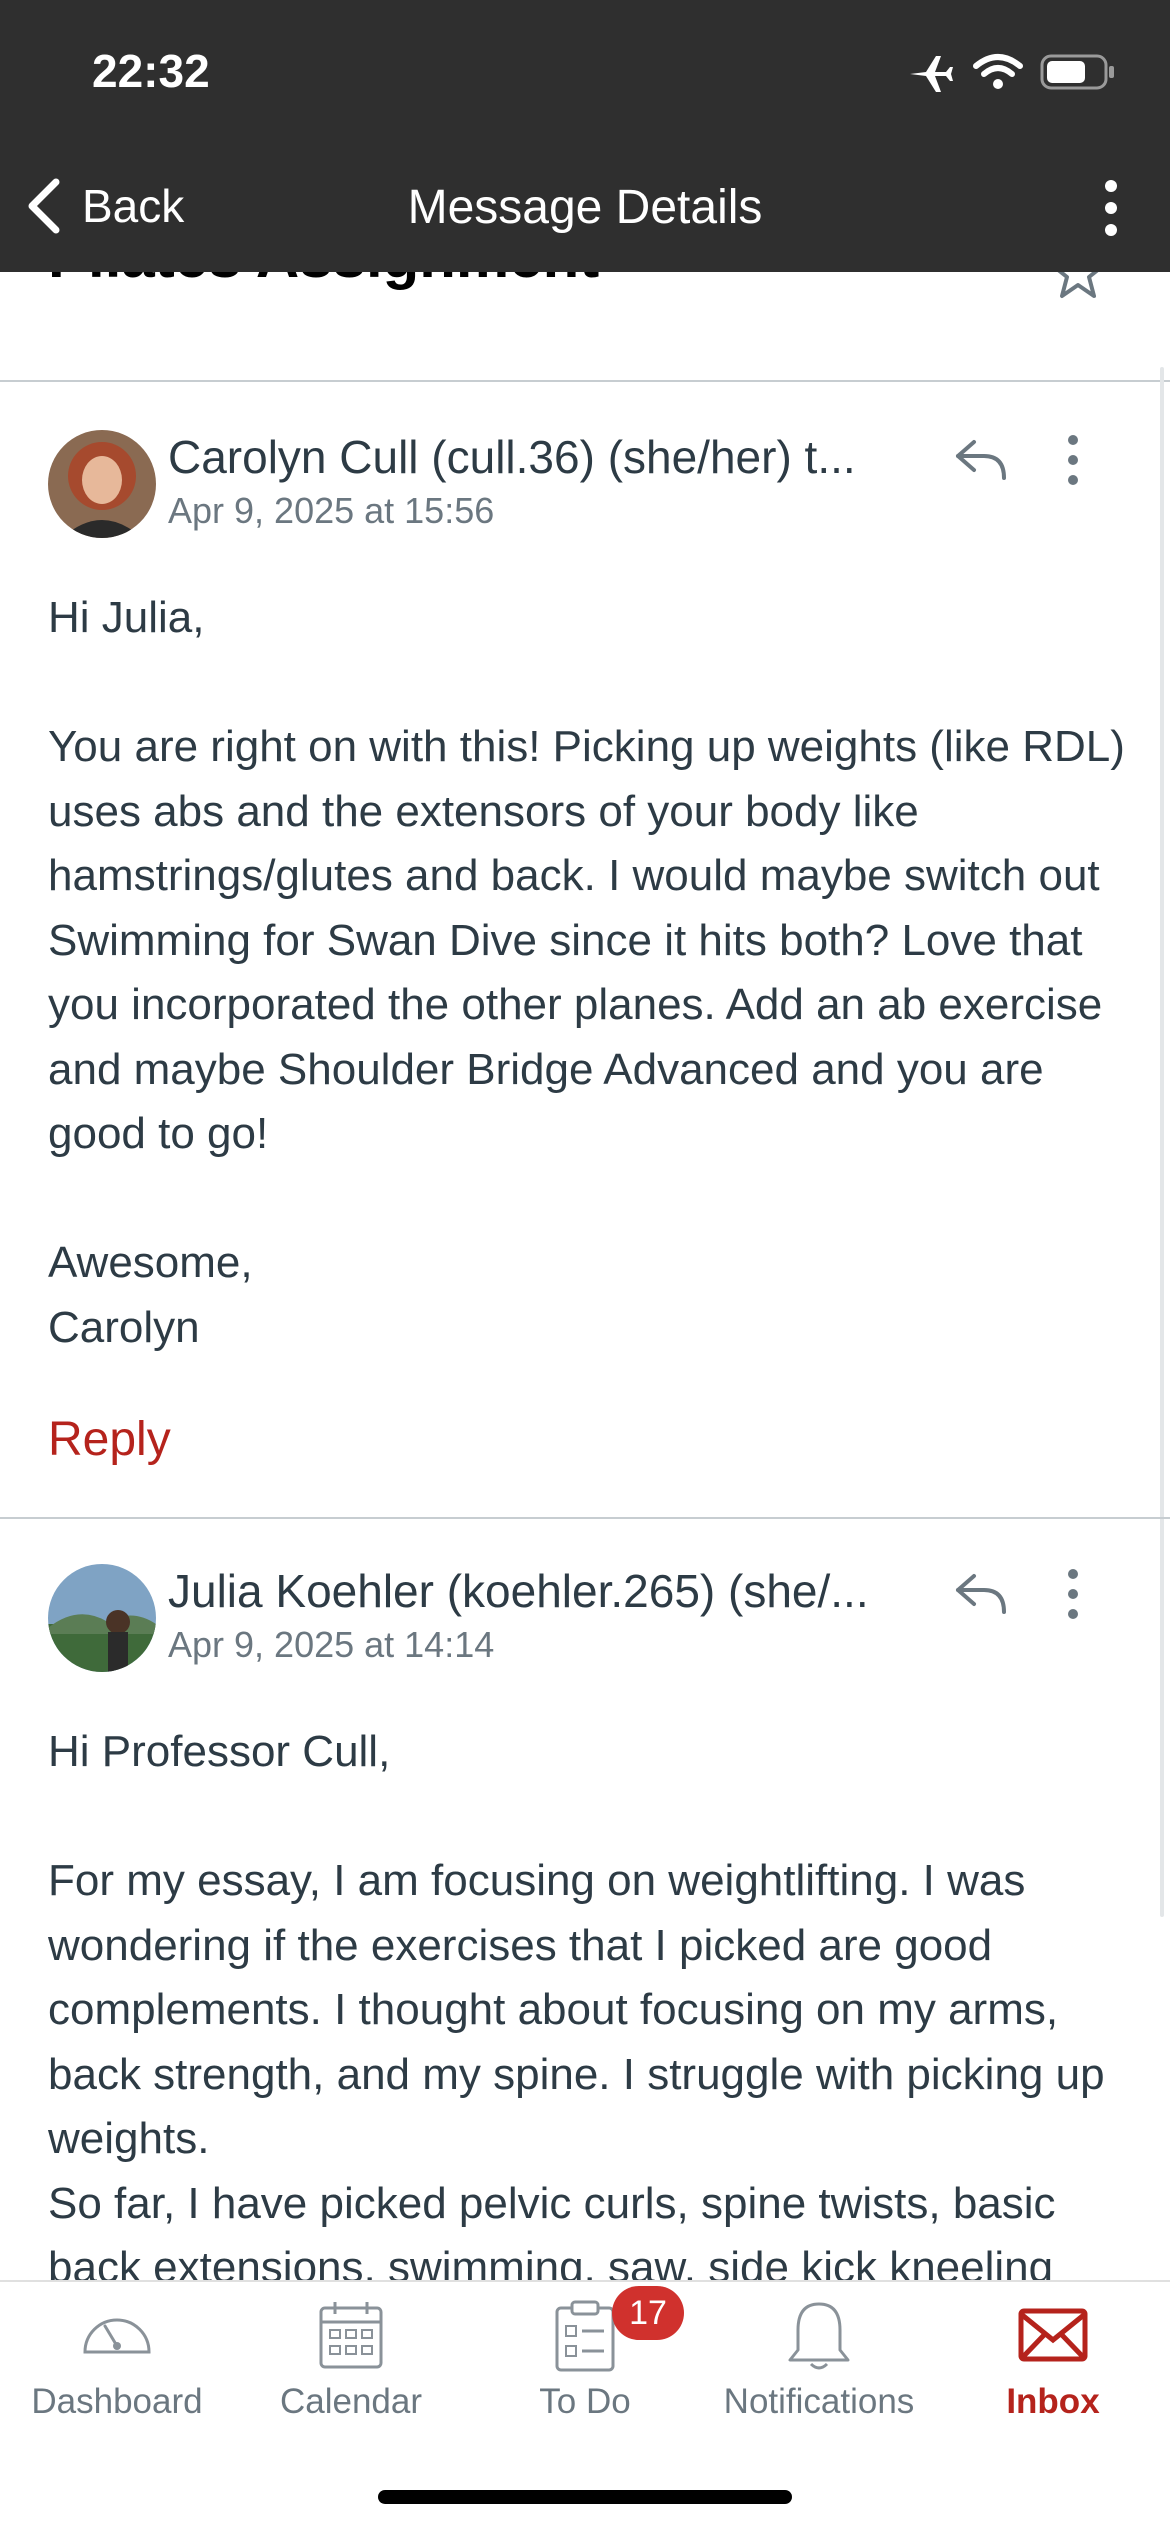 This screenshot has height=2534, width=1170. I want to click on wifi-icon, so click(998, 71).